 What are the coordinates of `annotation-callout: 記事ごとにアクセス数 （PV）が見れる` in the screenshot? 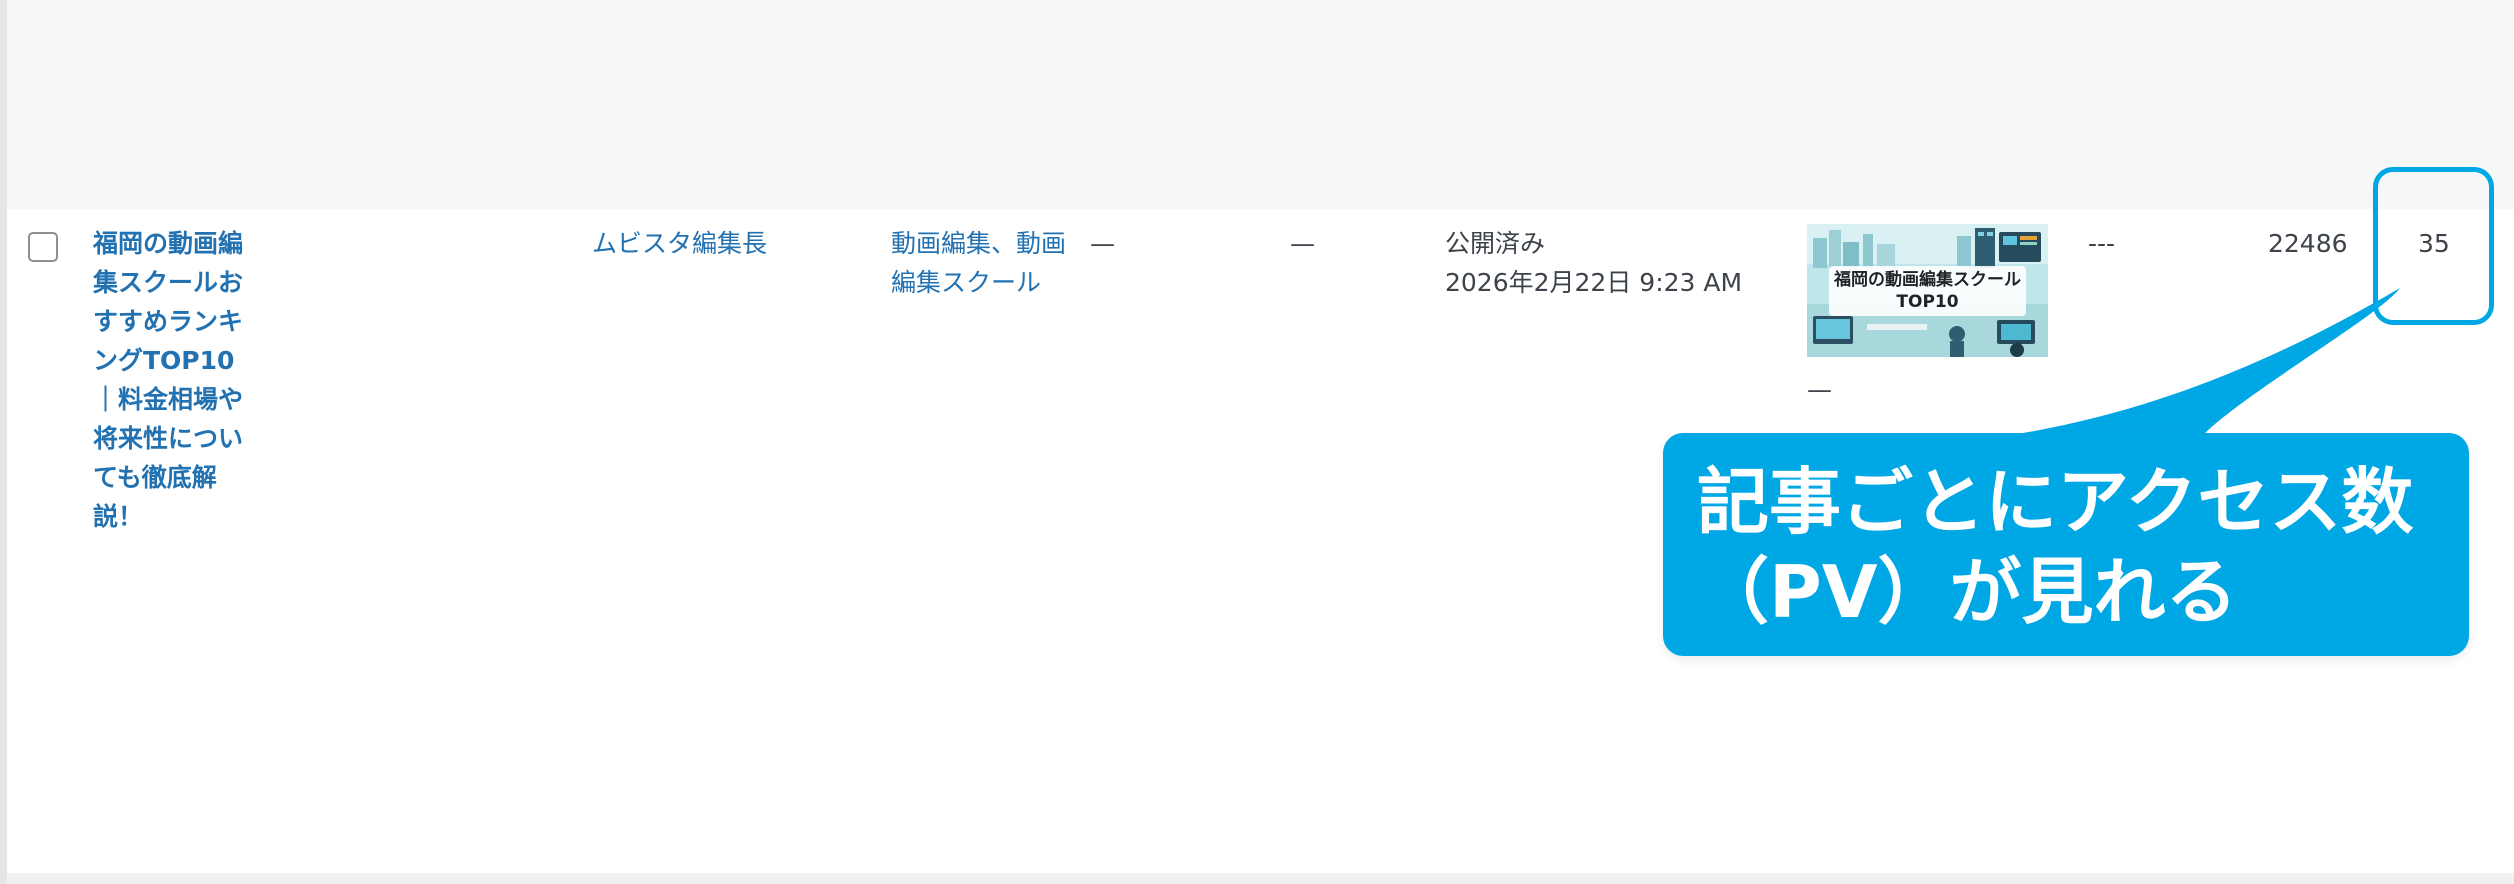 It's located at (2066, 544).